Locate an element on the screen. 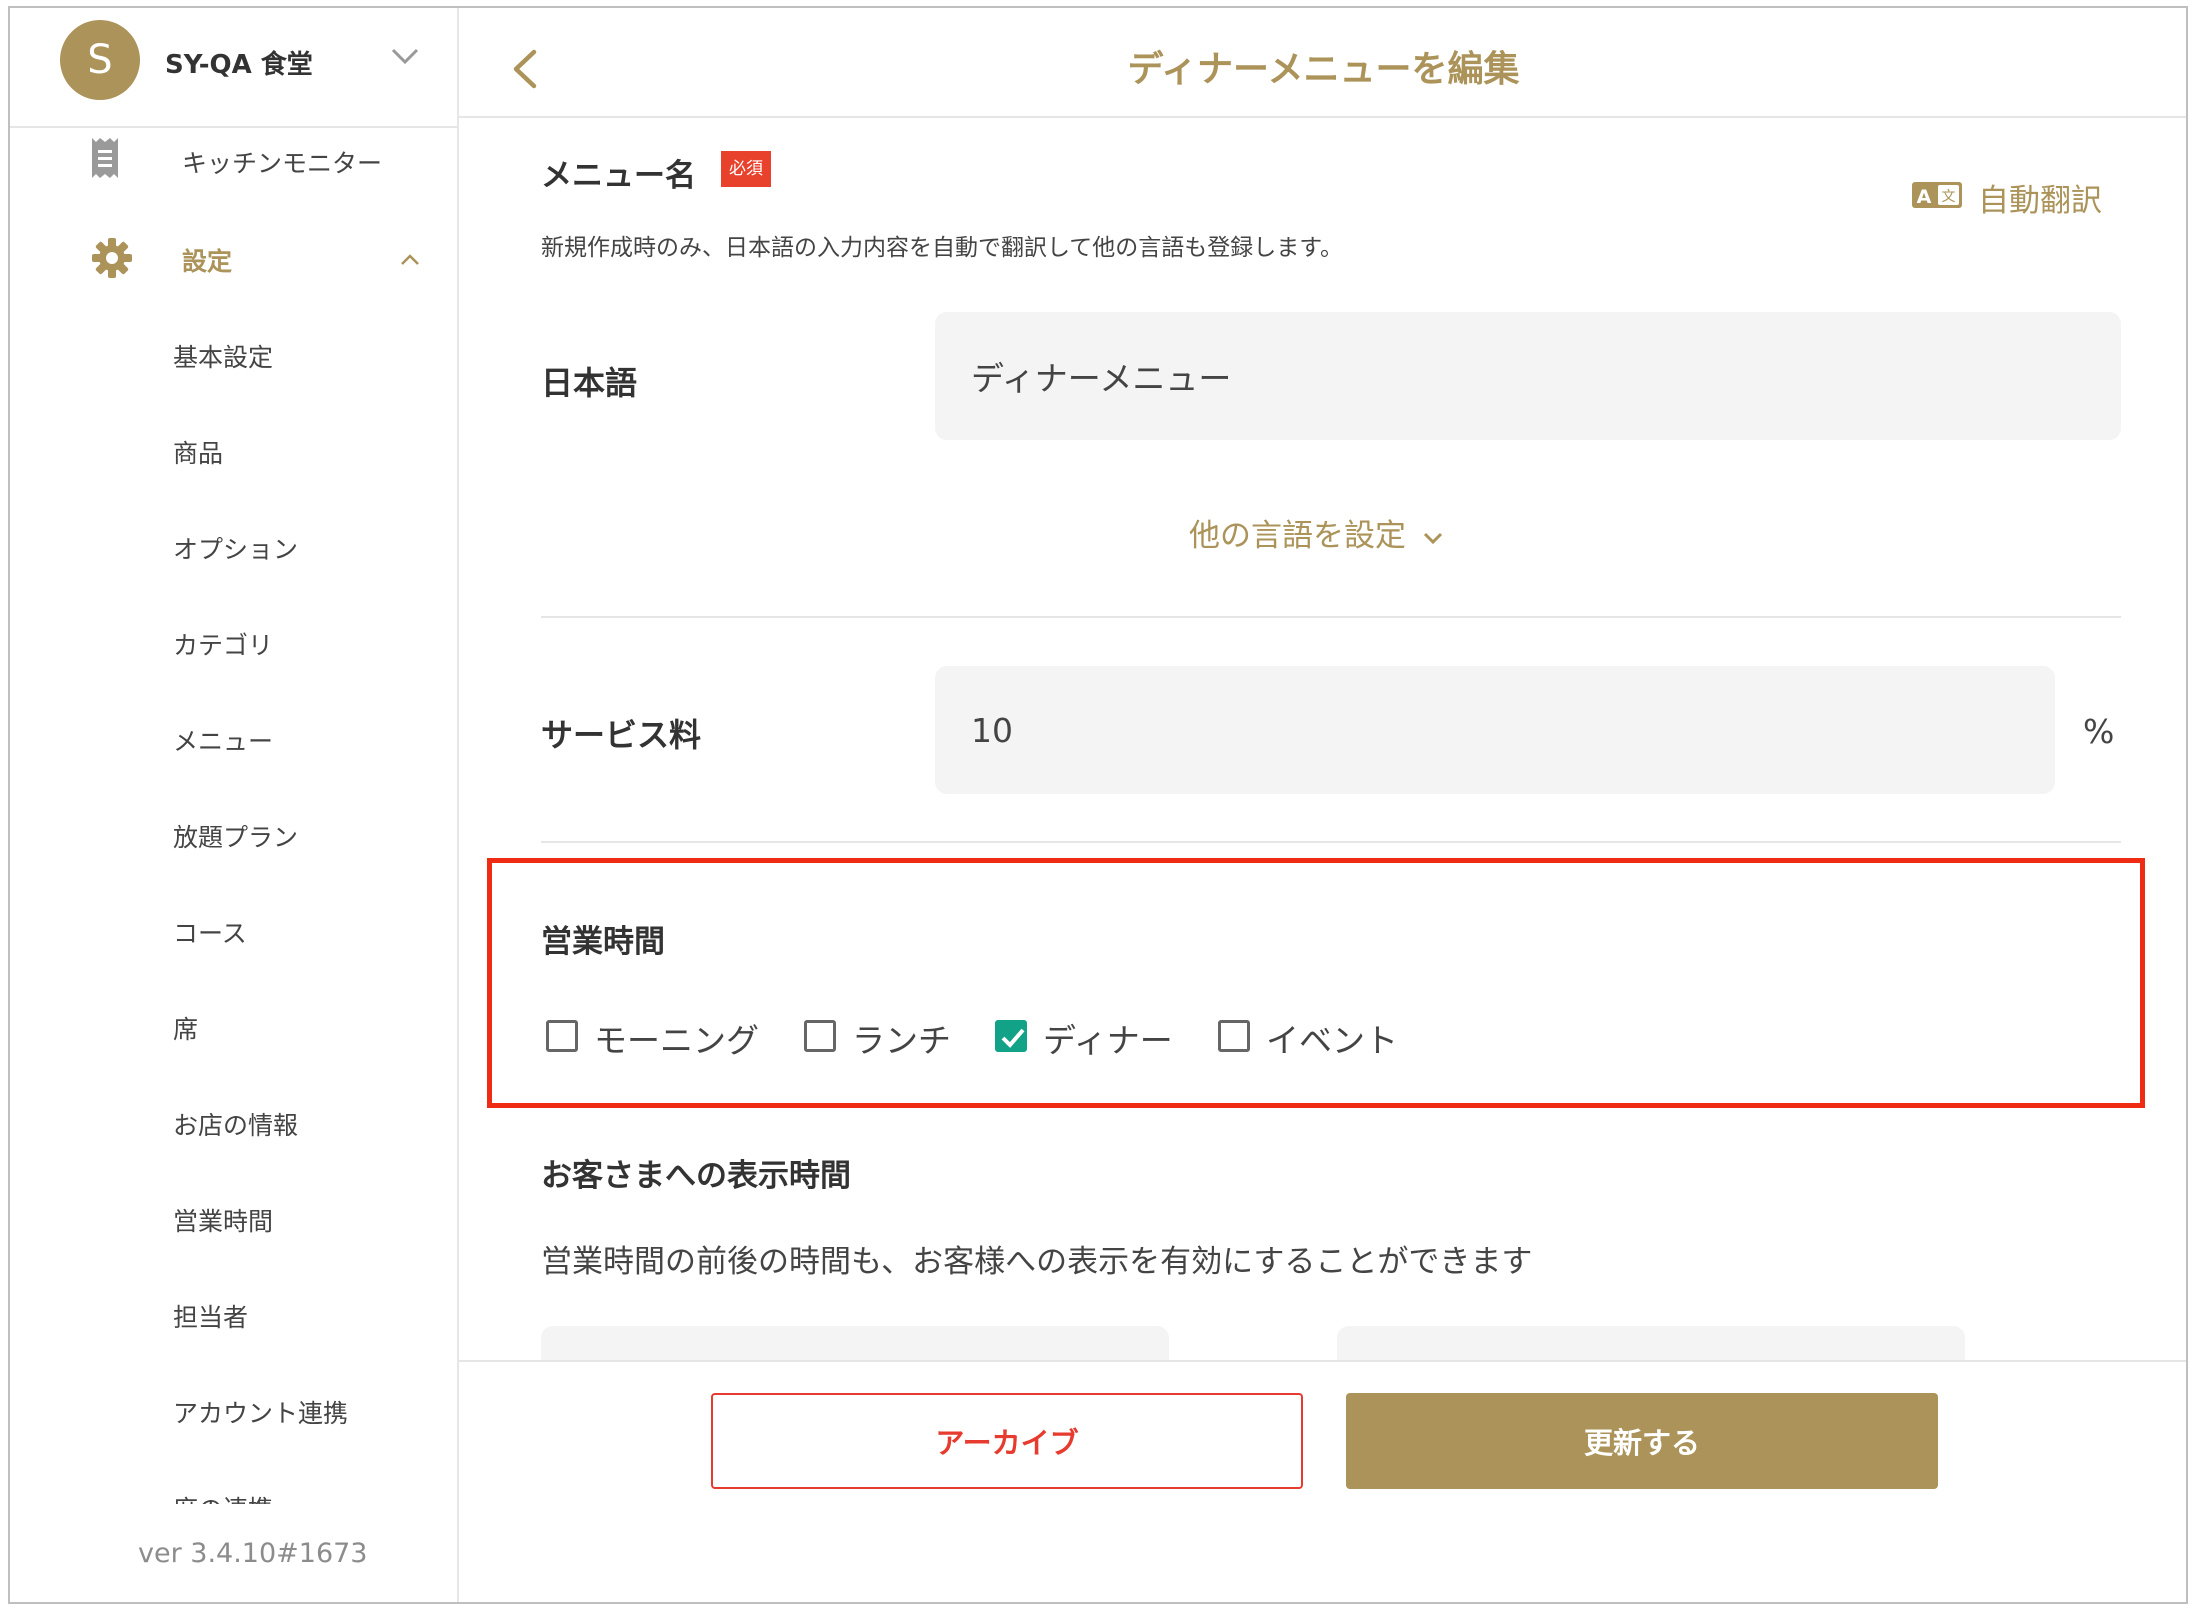 Image resolution: width=2198 pixels, height=1612 pixels. percent-unit: % is located at coordinates (2099, 731).